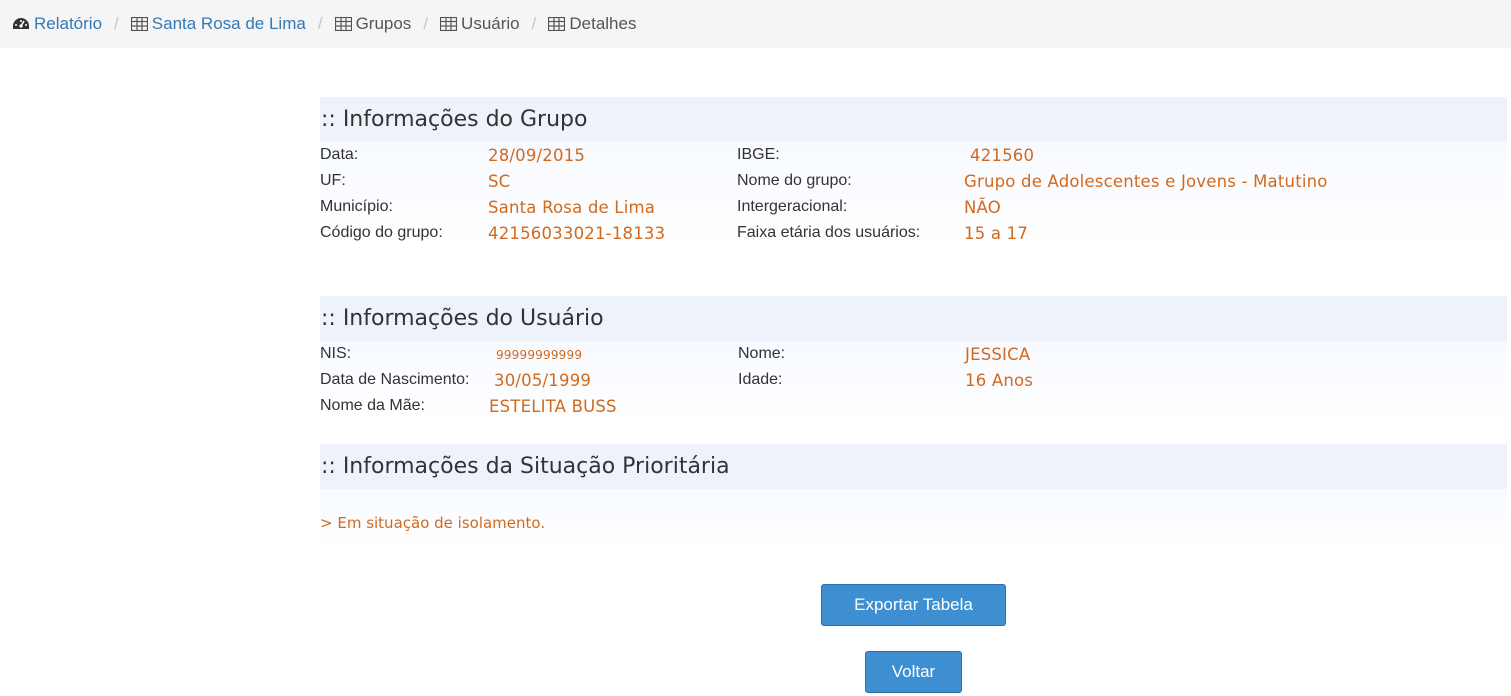 The height and width of the screenshot is (696, 1511). I want to click on breadcrumb-item-usuario: Usuário, so click(480, 24).